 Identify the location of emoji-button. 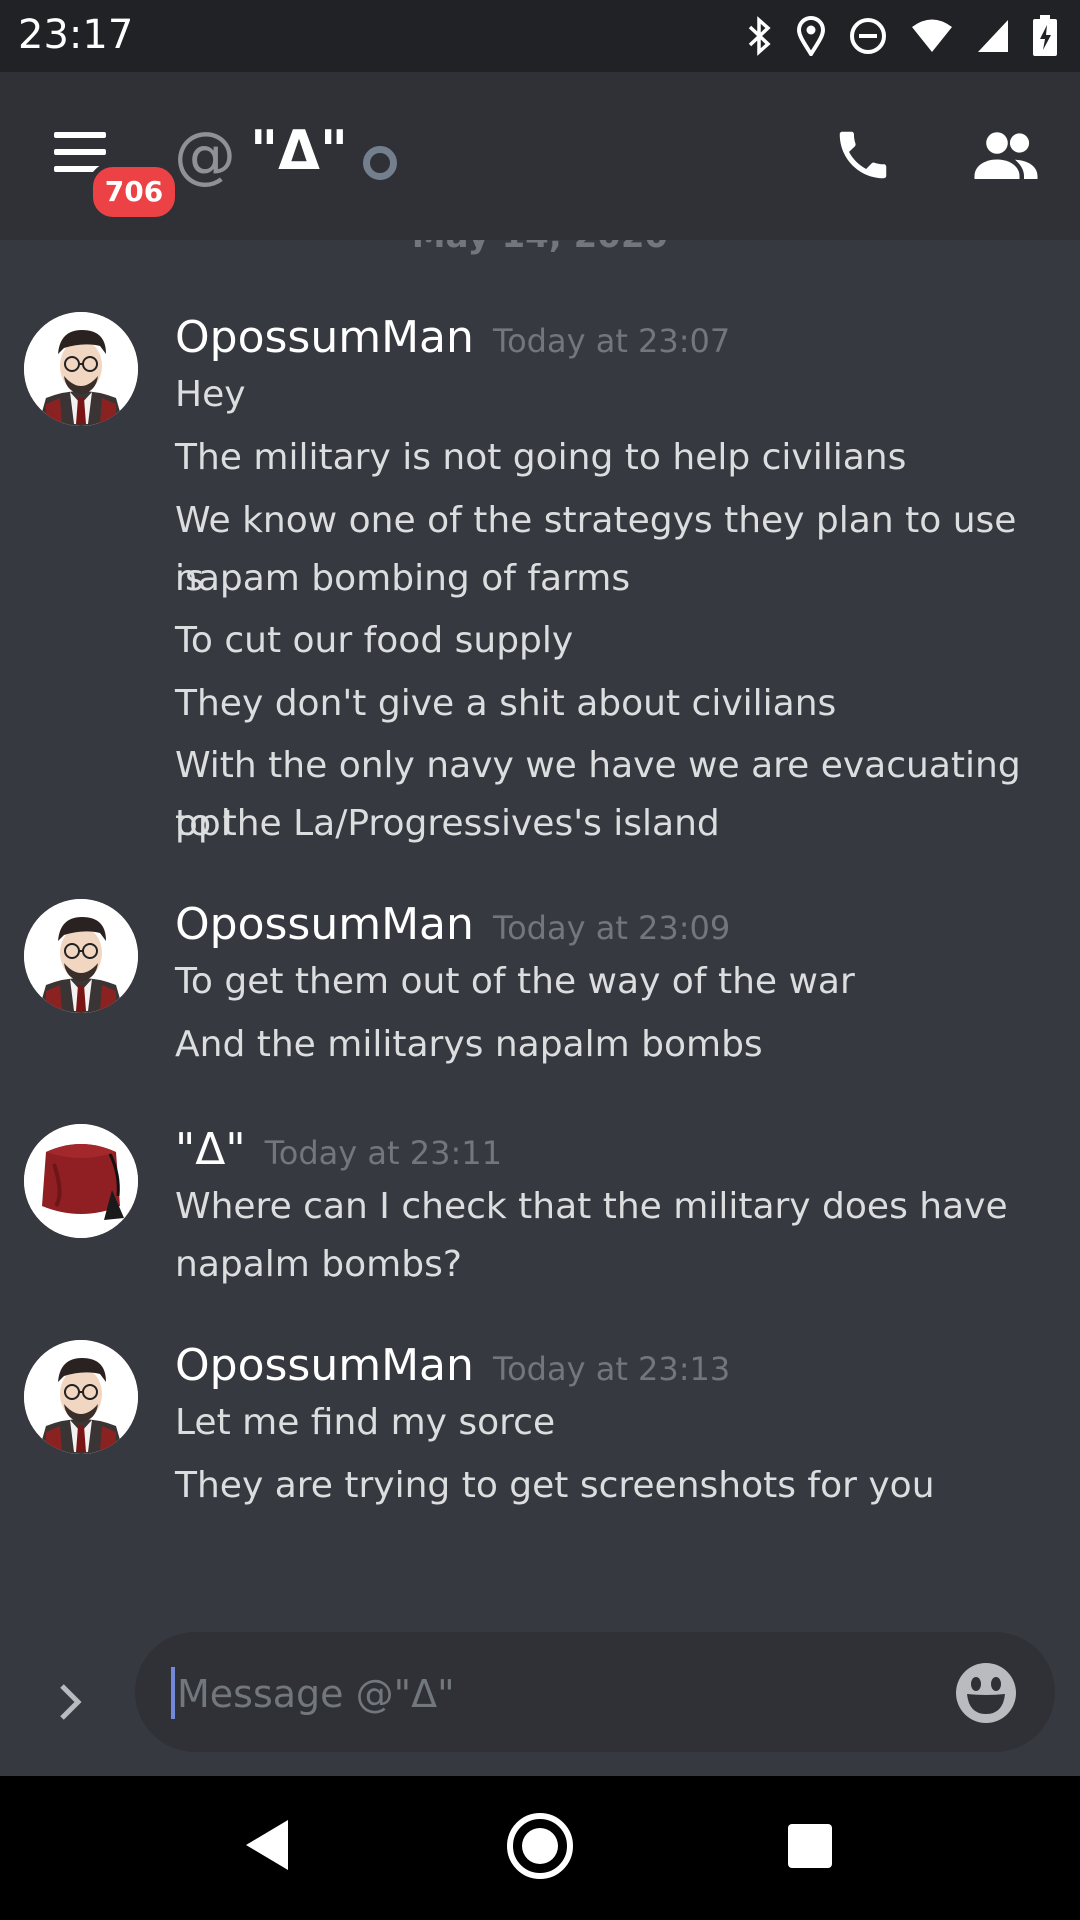
(986, 1695).